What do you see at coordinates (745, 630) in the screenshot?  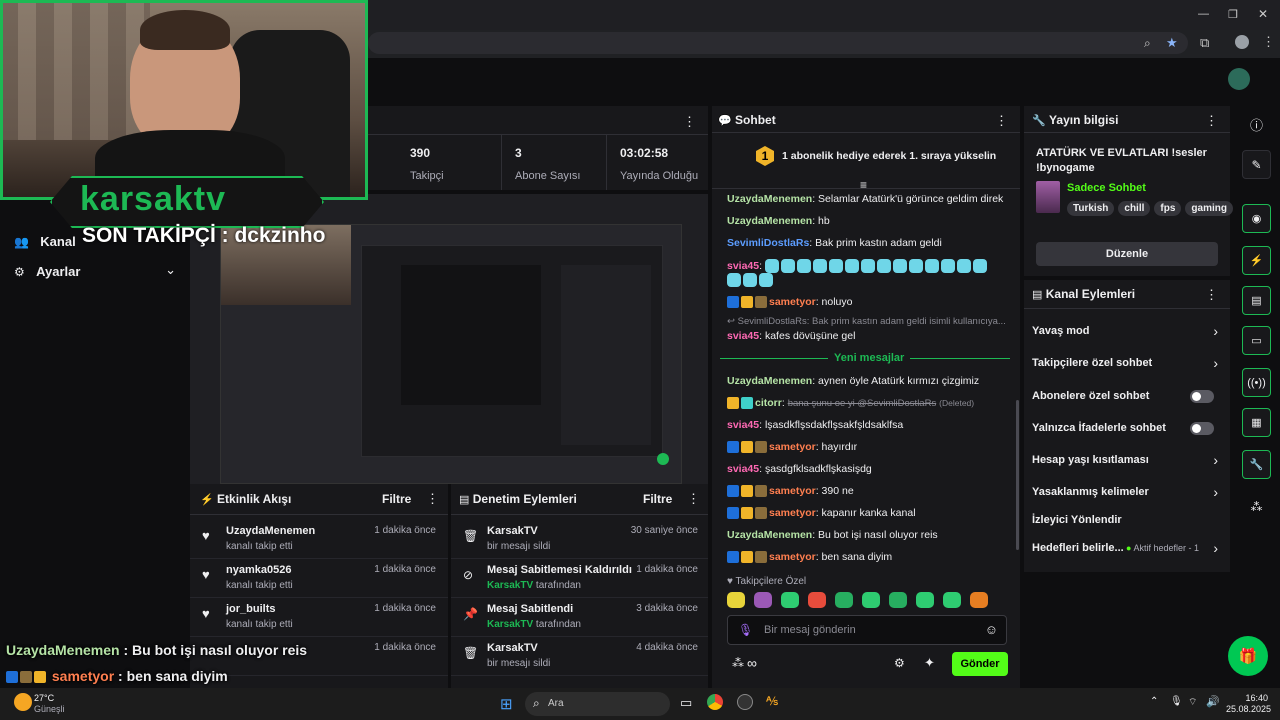 I see `mic-icon: 🎙` at bounding box center [745, 630].